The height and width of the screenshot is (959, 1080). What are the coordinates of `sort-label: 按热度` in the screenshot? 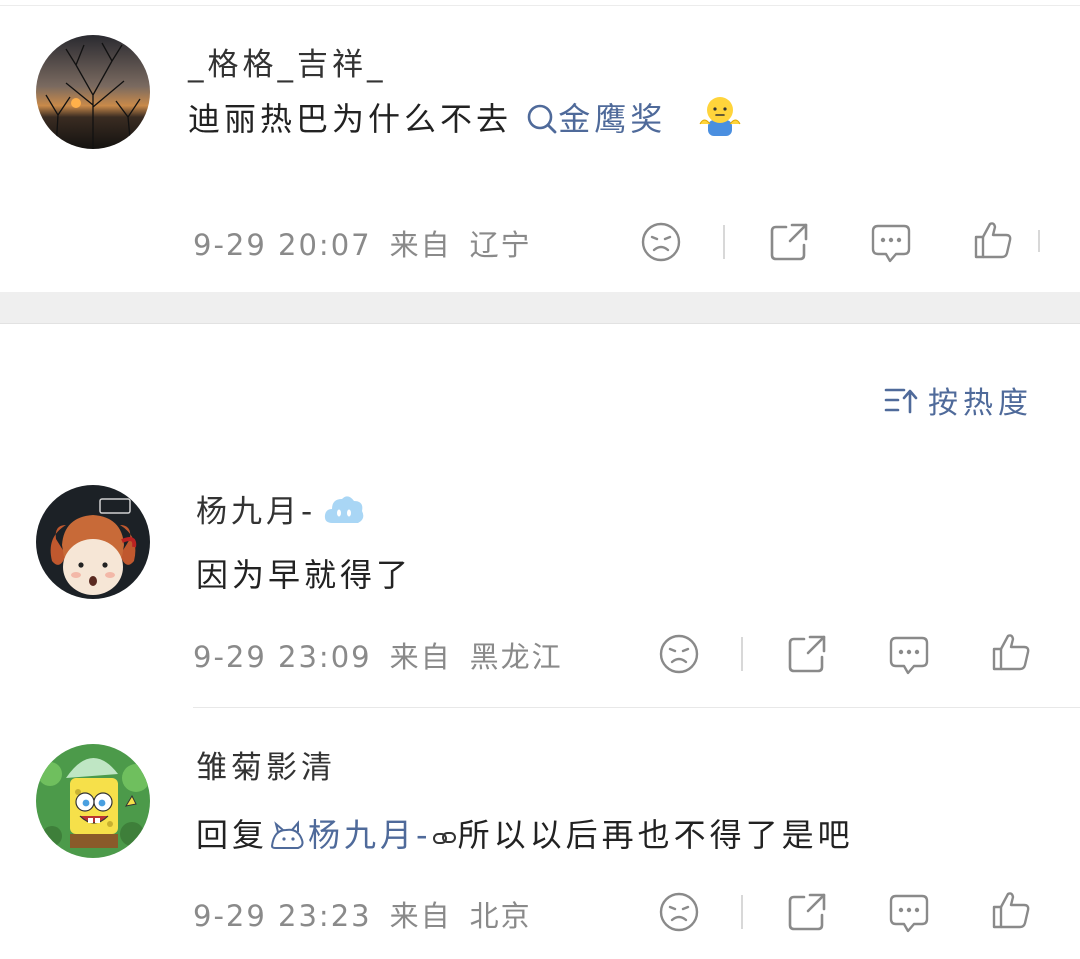 It's located at (980, 403).